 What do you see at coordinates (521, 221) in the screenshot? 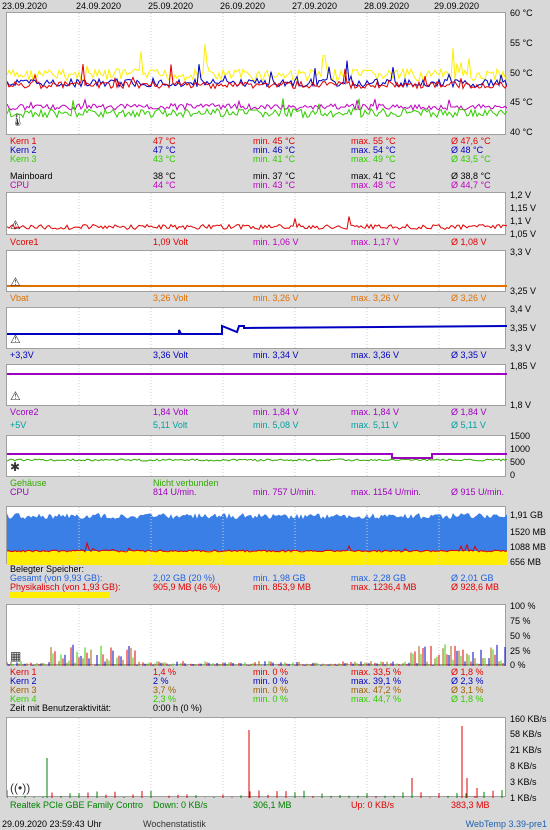
I see `vcore-y-label: 1,1 V` at bounding box center [521, 221].